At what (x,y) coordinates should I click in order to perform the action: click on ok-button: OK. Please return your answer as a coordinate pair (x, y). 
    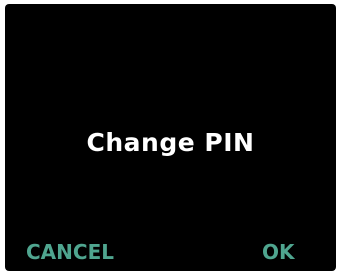
    Looking at the image, I should click on (278, 252).